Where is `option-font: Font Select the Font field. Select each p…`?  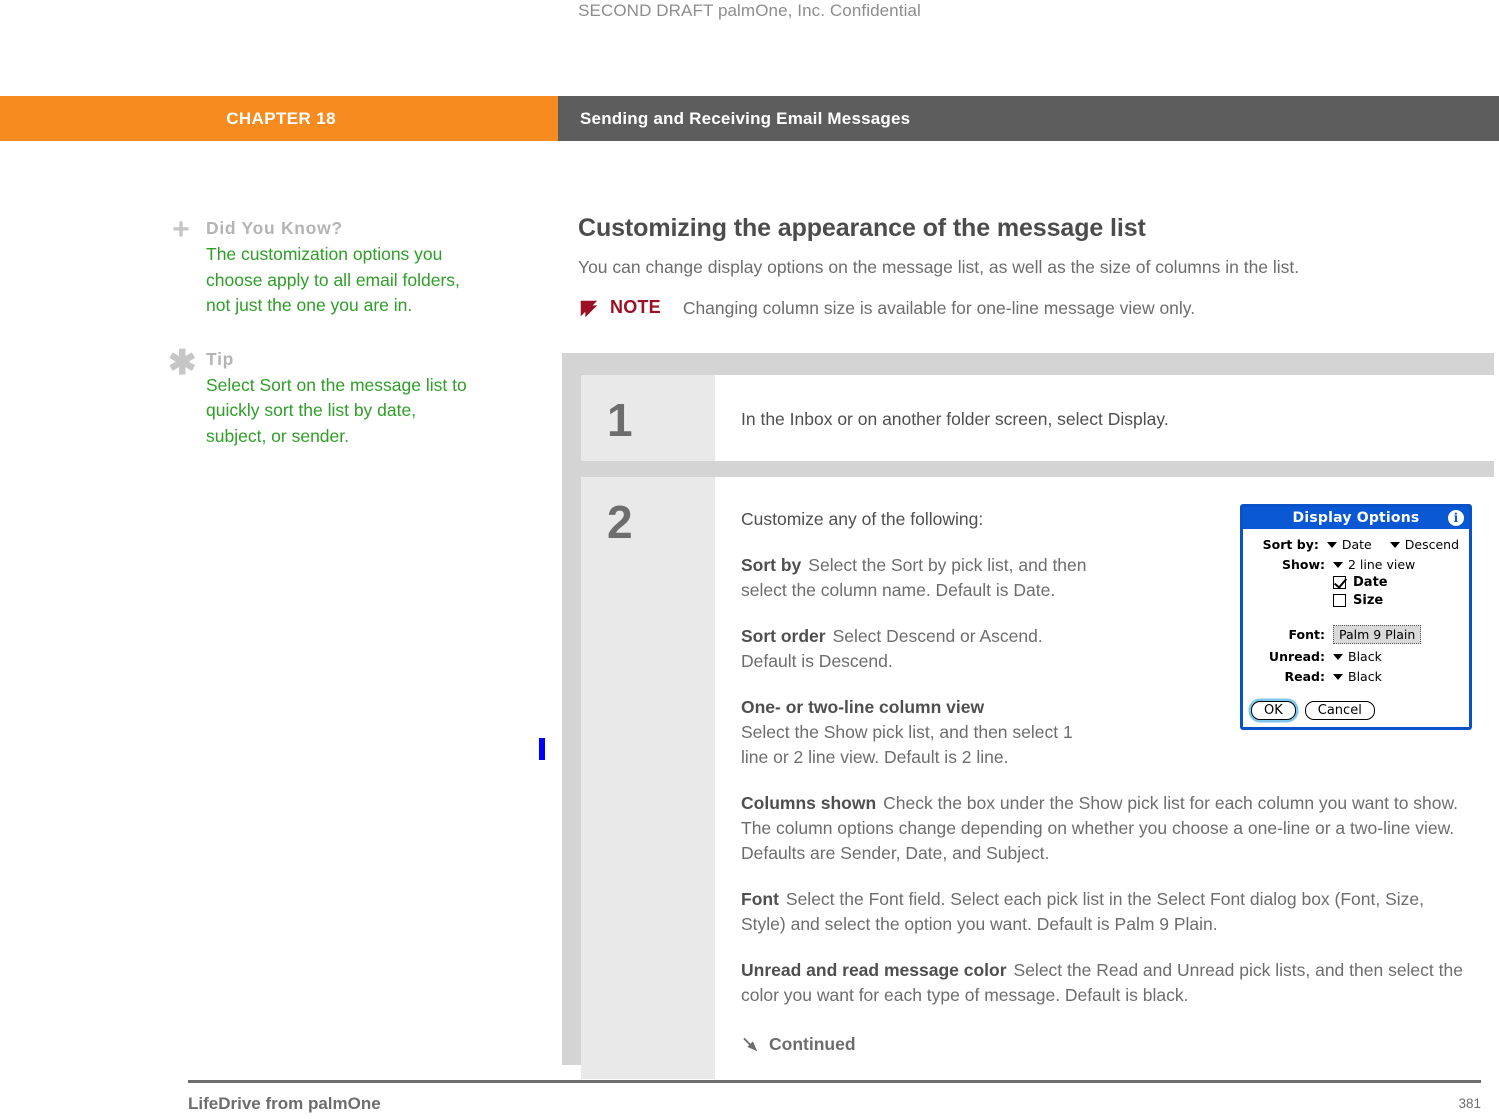
option-font: Font Select the Font field. Select each p… is located at coordinates (1104, 912).